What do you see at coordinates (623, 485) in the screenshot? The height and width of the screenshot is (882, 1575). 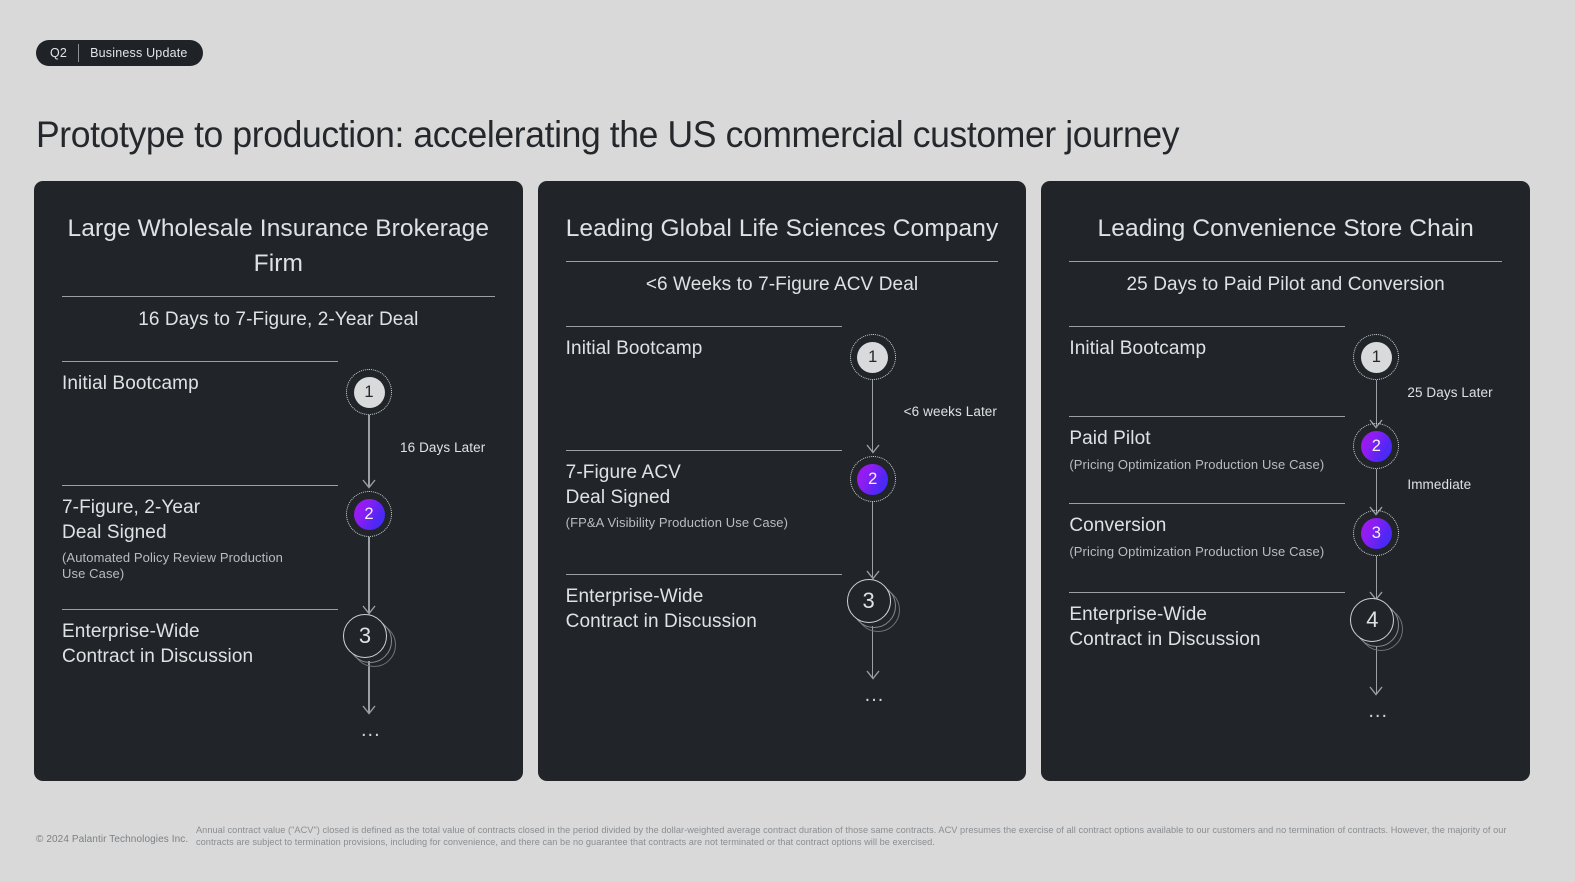 I see `step-label: 7-Figure ACV Deal Signed` at bounding box center [623, 485].